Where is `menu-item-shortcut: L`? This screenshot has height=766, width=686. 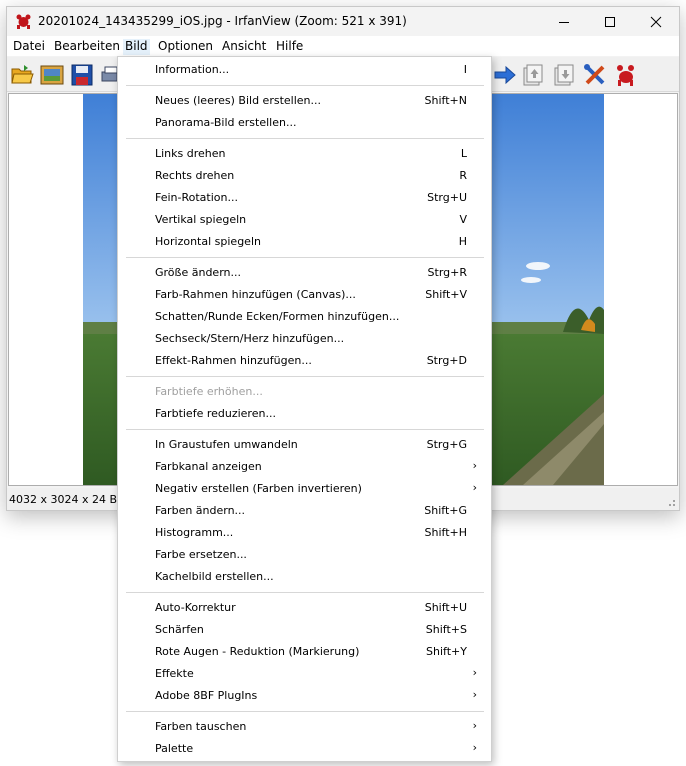
menu-item-shortcut: L is located at coordinates (463, 153).